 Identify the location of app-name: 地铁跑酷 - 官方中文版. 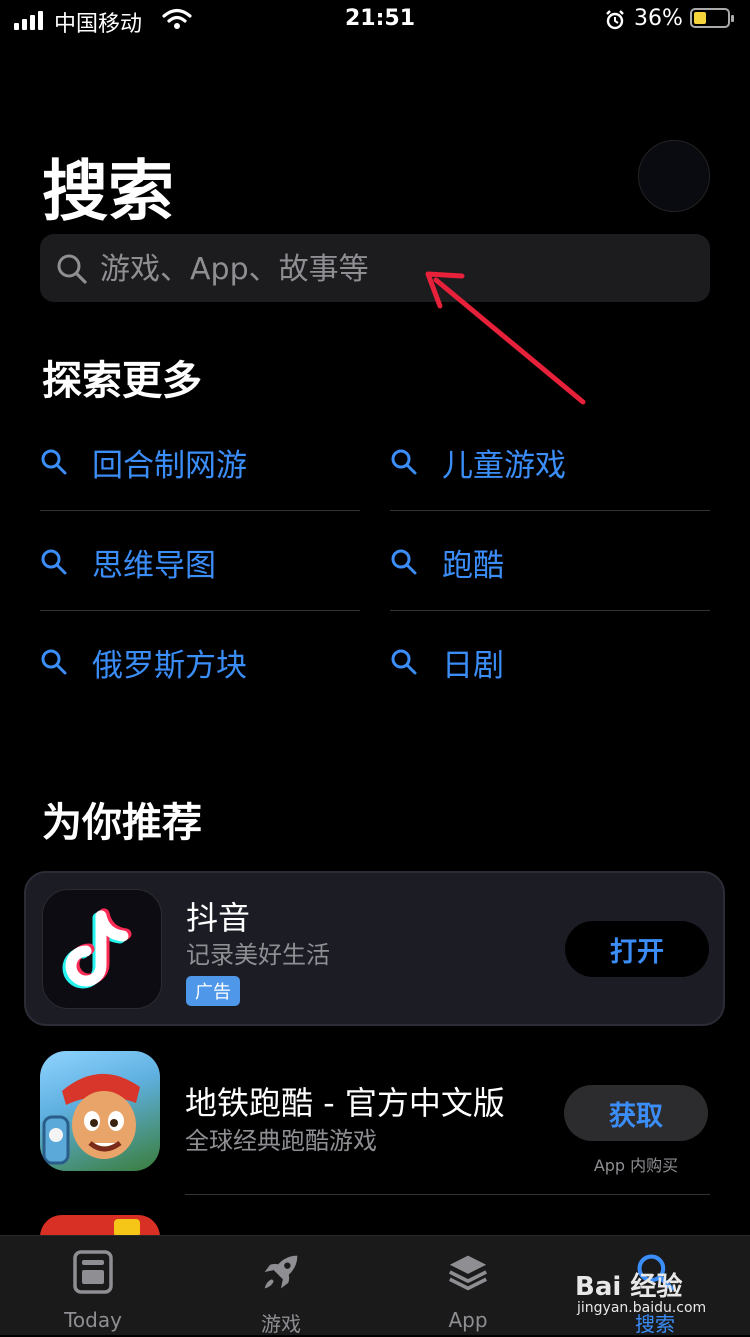
(345, 1103).